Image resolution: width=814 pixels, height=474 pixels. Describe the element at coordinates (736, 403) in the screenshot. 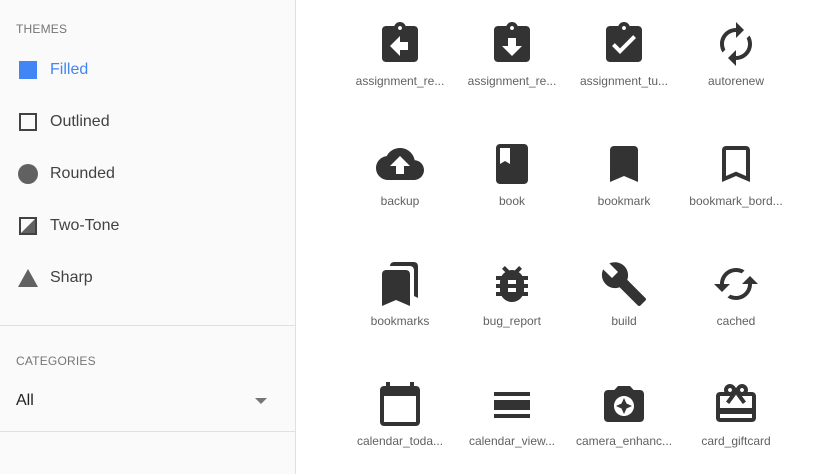

I see `card-giftcard-icon` at that location.